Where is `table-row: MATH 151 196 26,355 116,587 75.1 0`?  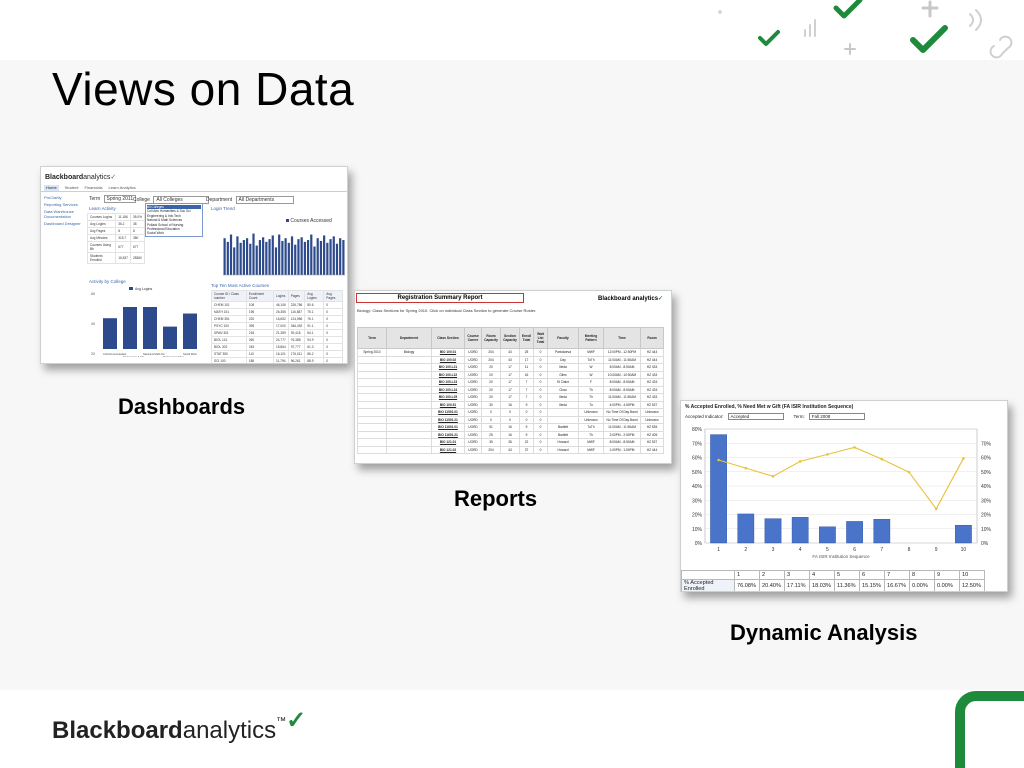
table-row: MATH 151 196 26,355 116,587 75.1 0 is located at coordinates (277, 312).